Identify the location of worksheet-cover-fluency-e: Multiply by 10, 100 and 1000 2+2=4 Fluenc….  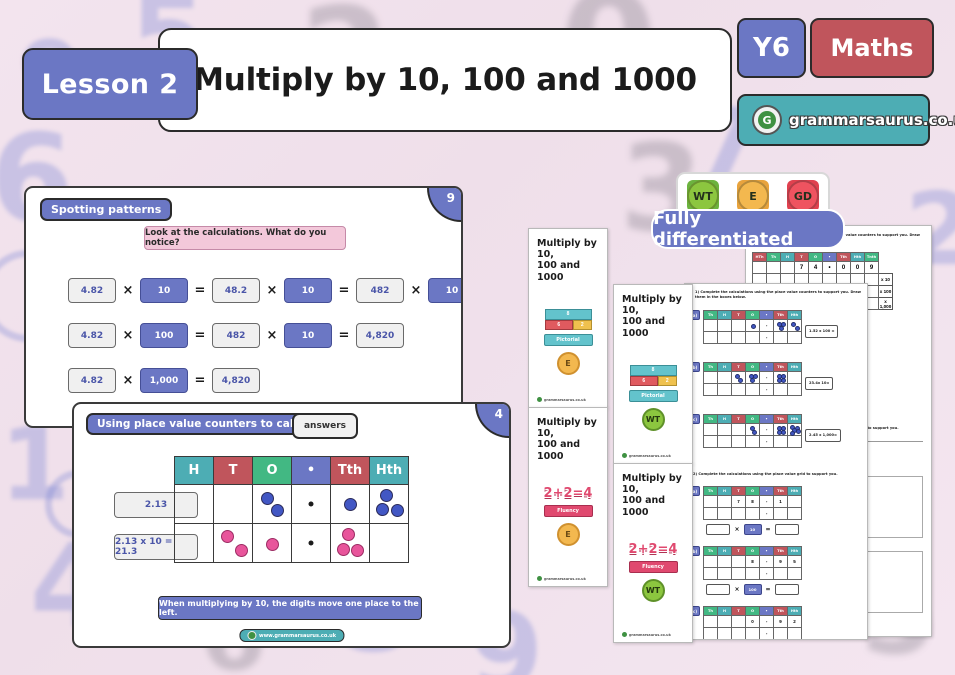
(568, 497).